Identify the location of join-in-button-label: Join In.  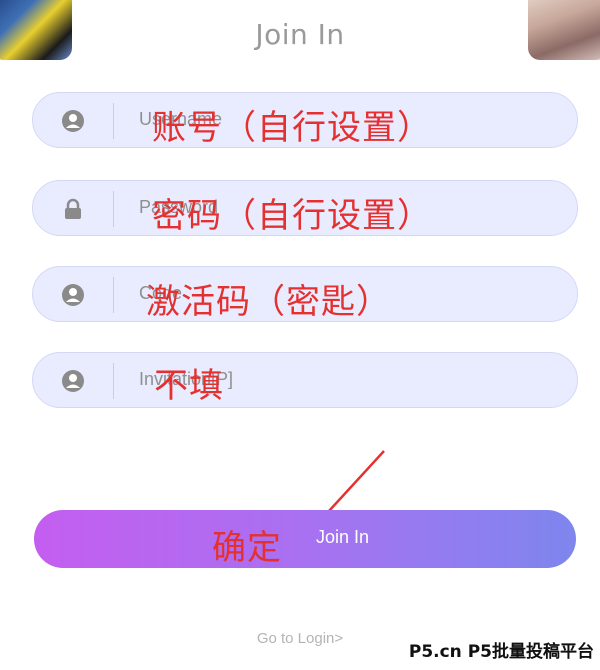
(343, 537).